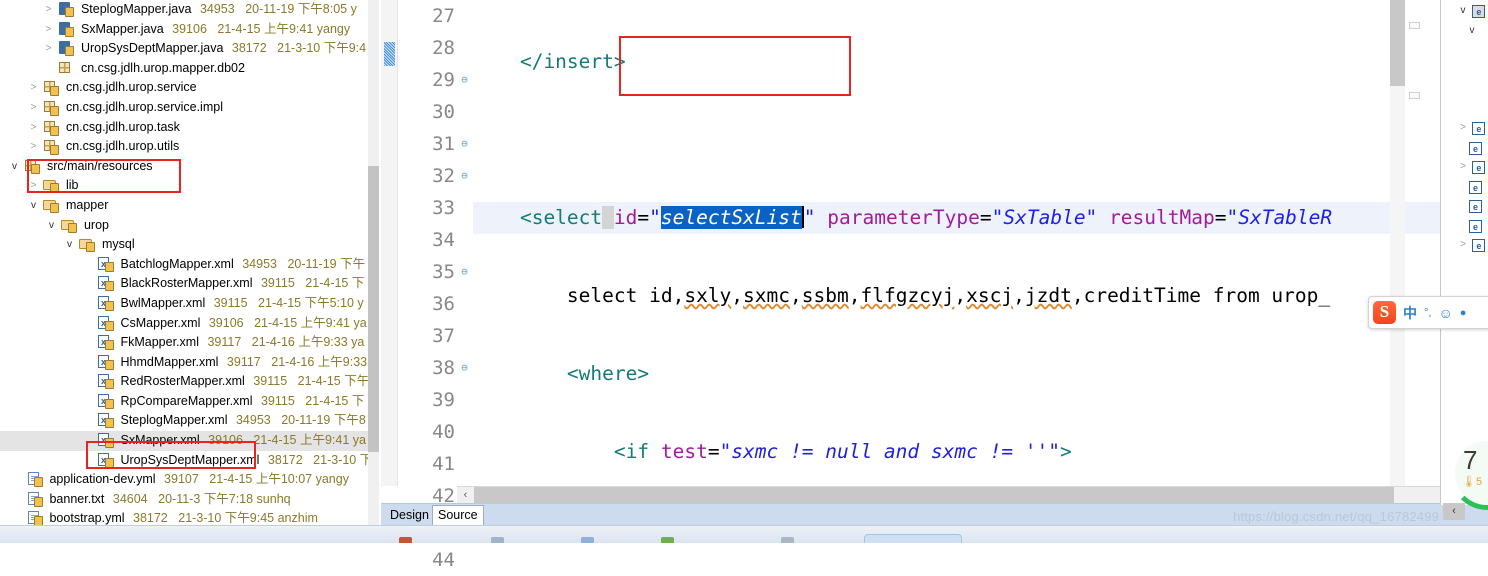  Describe the element at coordinates (443, 240) in the screenshot. I see `line-number: 34` at that location.